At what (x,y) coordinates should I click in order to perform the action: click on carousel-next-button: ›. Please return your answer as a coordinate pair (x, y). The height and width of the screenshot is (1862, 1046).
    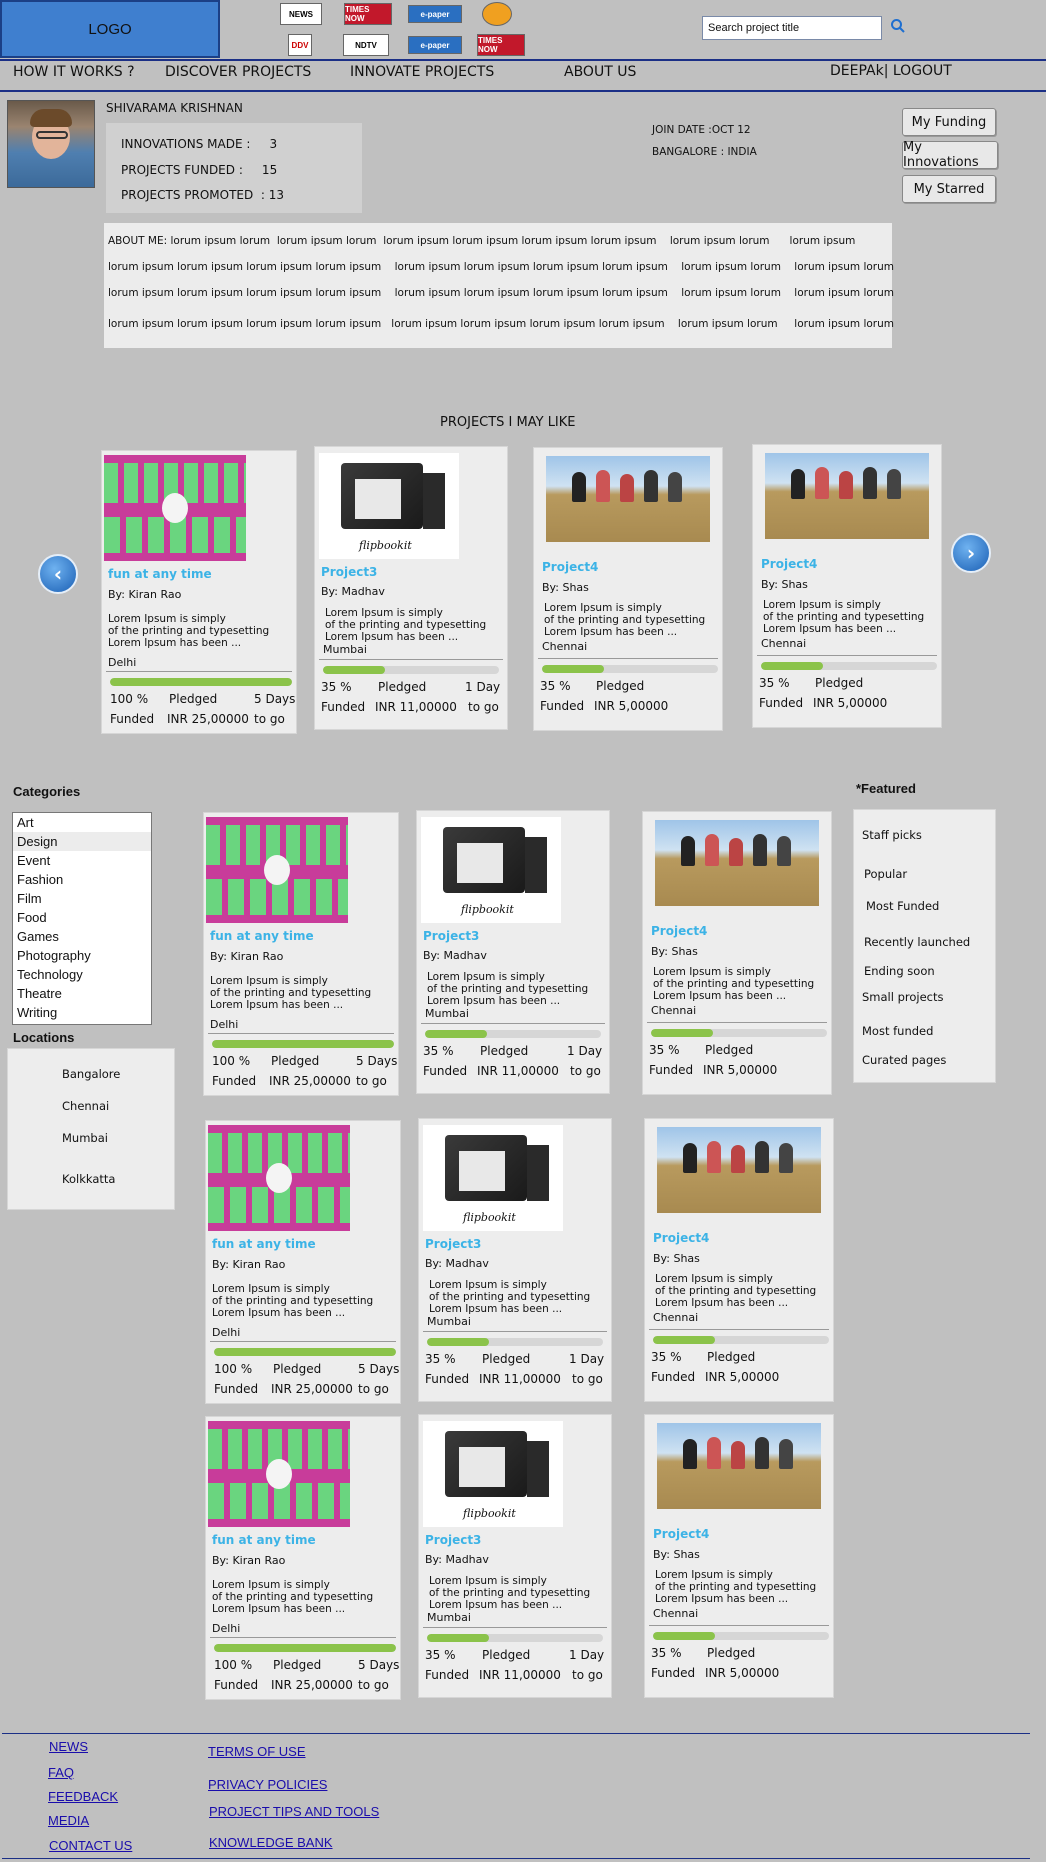
    Looking at the image, I should click on (971, 553).